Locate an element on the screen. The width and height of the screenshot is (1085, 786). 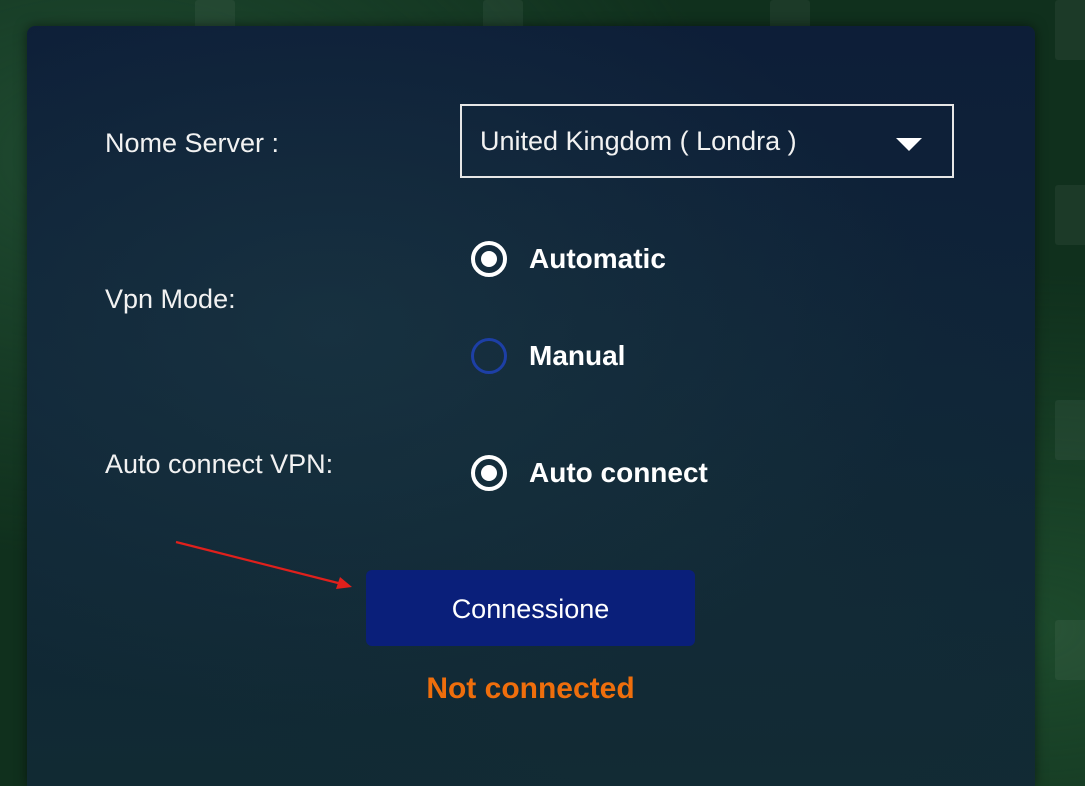
vpn-mode-label: Vpn Mode: is located at coordinates (170, 299).